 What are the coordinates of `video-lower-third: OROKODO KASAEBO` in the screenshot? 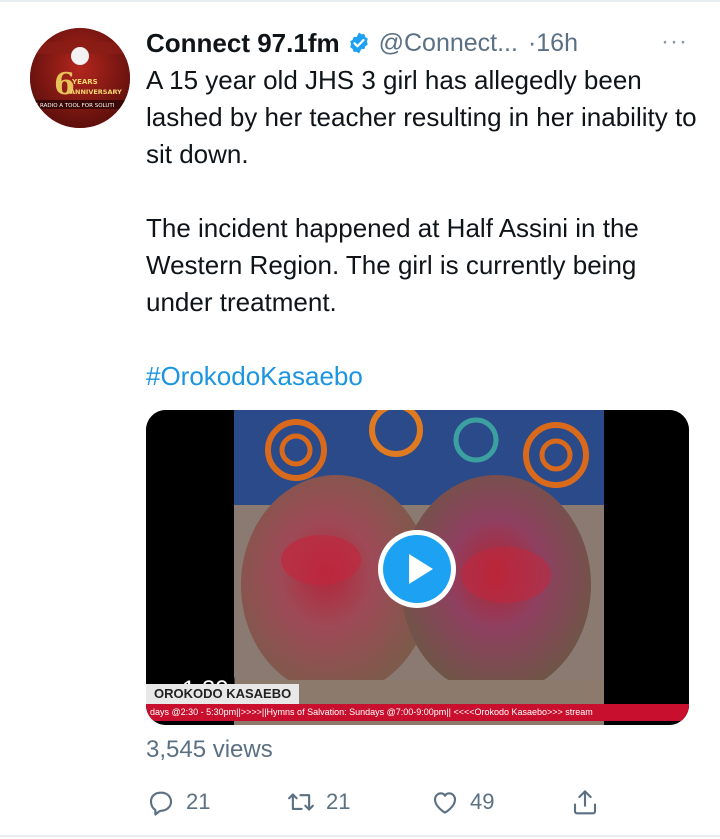 It's located at (223, 694).